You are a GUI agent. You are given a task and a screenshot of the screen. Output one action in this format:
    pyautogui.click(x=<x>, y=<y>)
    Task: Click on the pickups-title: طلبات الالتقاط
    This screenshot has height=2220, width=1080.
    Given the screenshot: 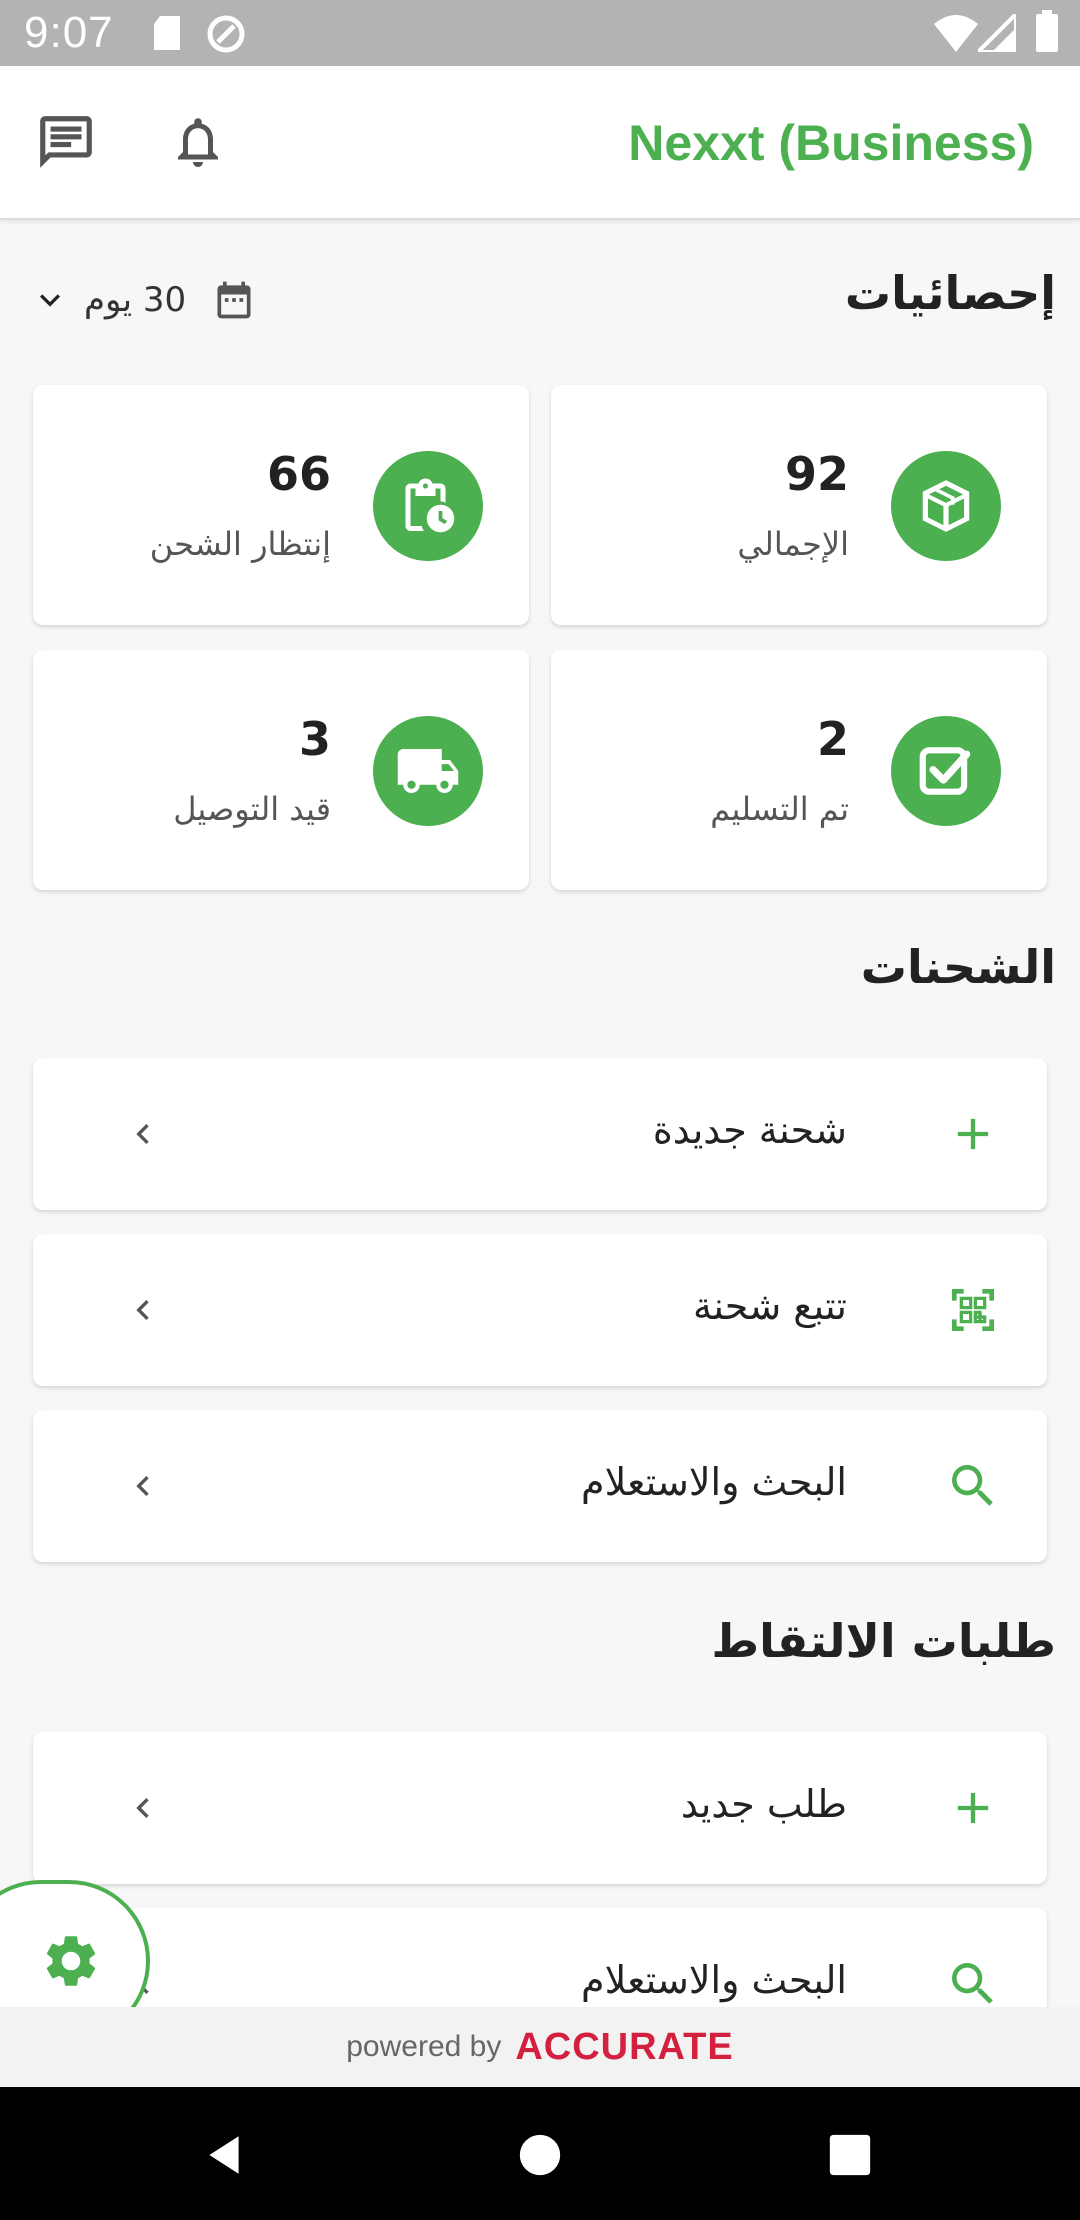 What is the action you would take?
    pyautogui.click(x=883, y=1641)
    